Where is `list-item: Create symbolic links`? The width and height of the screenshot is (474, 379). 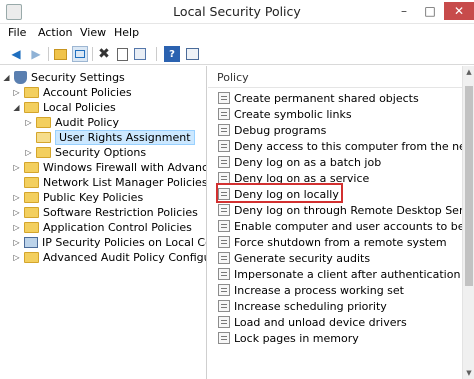
list-item: Create symbolic links is located at coordinates (280, 114).